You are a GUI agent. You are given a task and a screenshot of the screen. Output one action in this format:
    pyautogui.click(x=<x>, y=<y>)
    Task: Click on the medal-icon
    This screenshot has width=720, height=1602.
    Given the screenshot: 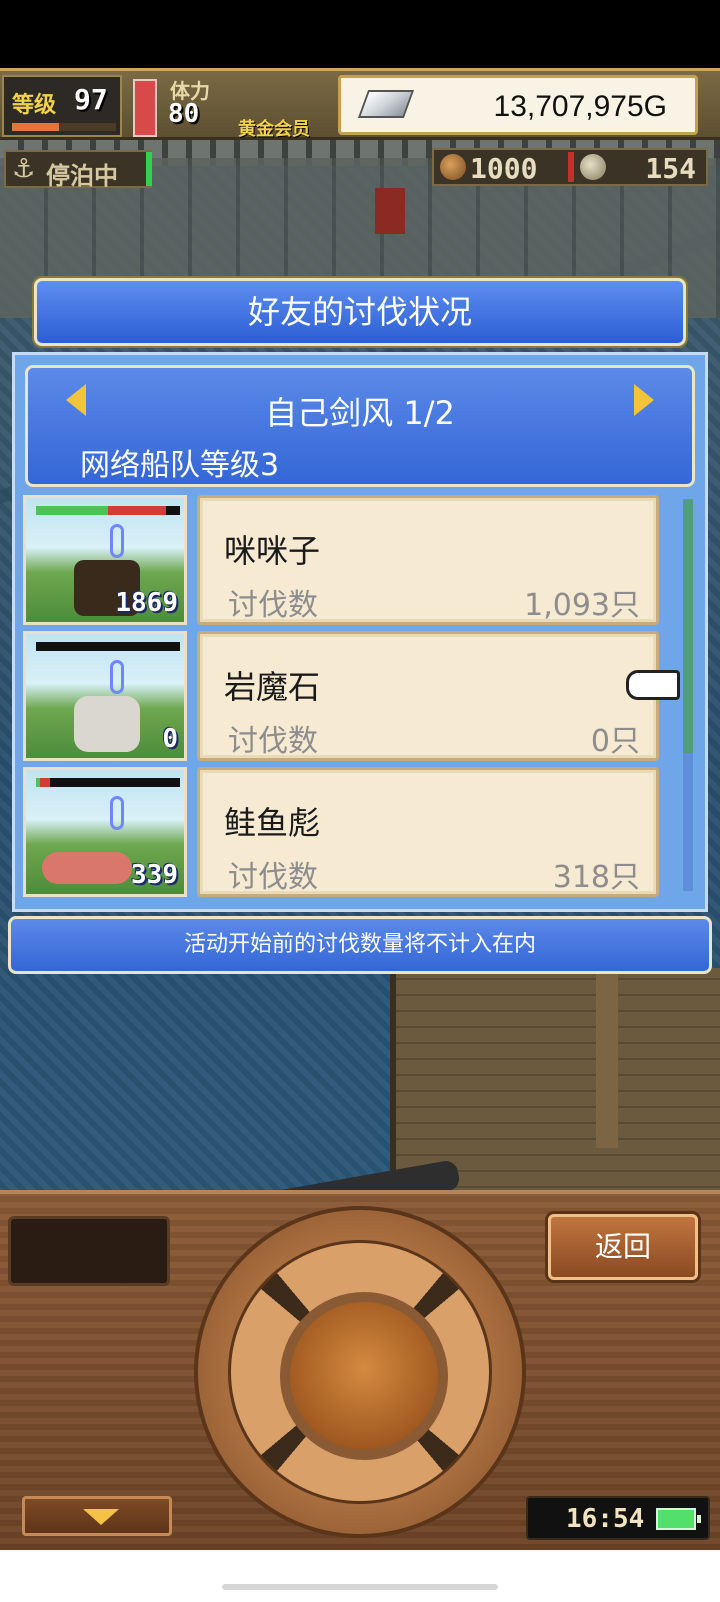 What is the action you would take?
    pyautogui.click(x=593, y=167)
    